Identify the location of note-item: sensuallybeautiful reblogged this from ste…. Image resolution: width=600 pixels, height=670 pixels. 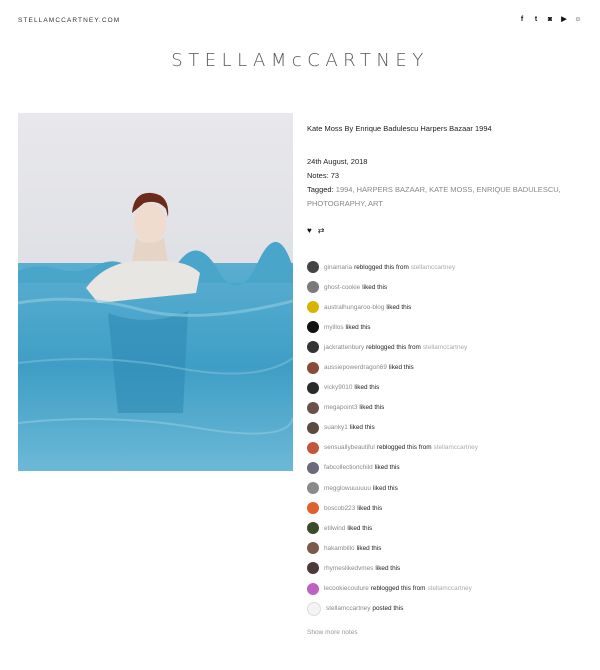
(447, 448).